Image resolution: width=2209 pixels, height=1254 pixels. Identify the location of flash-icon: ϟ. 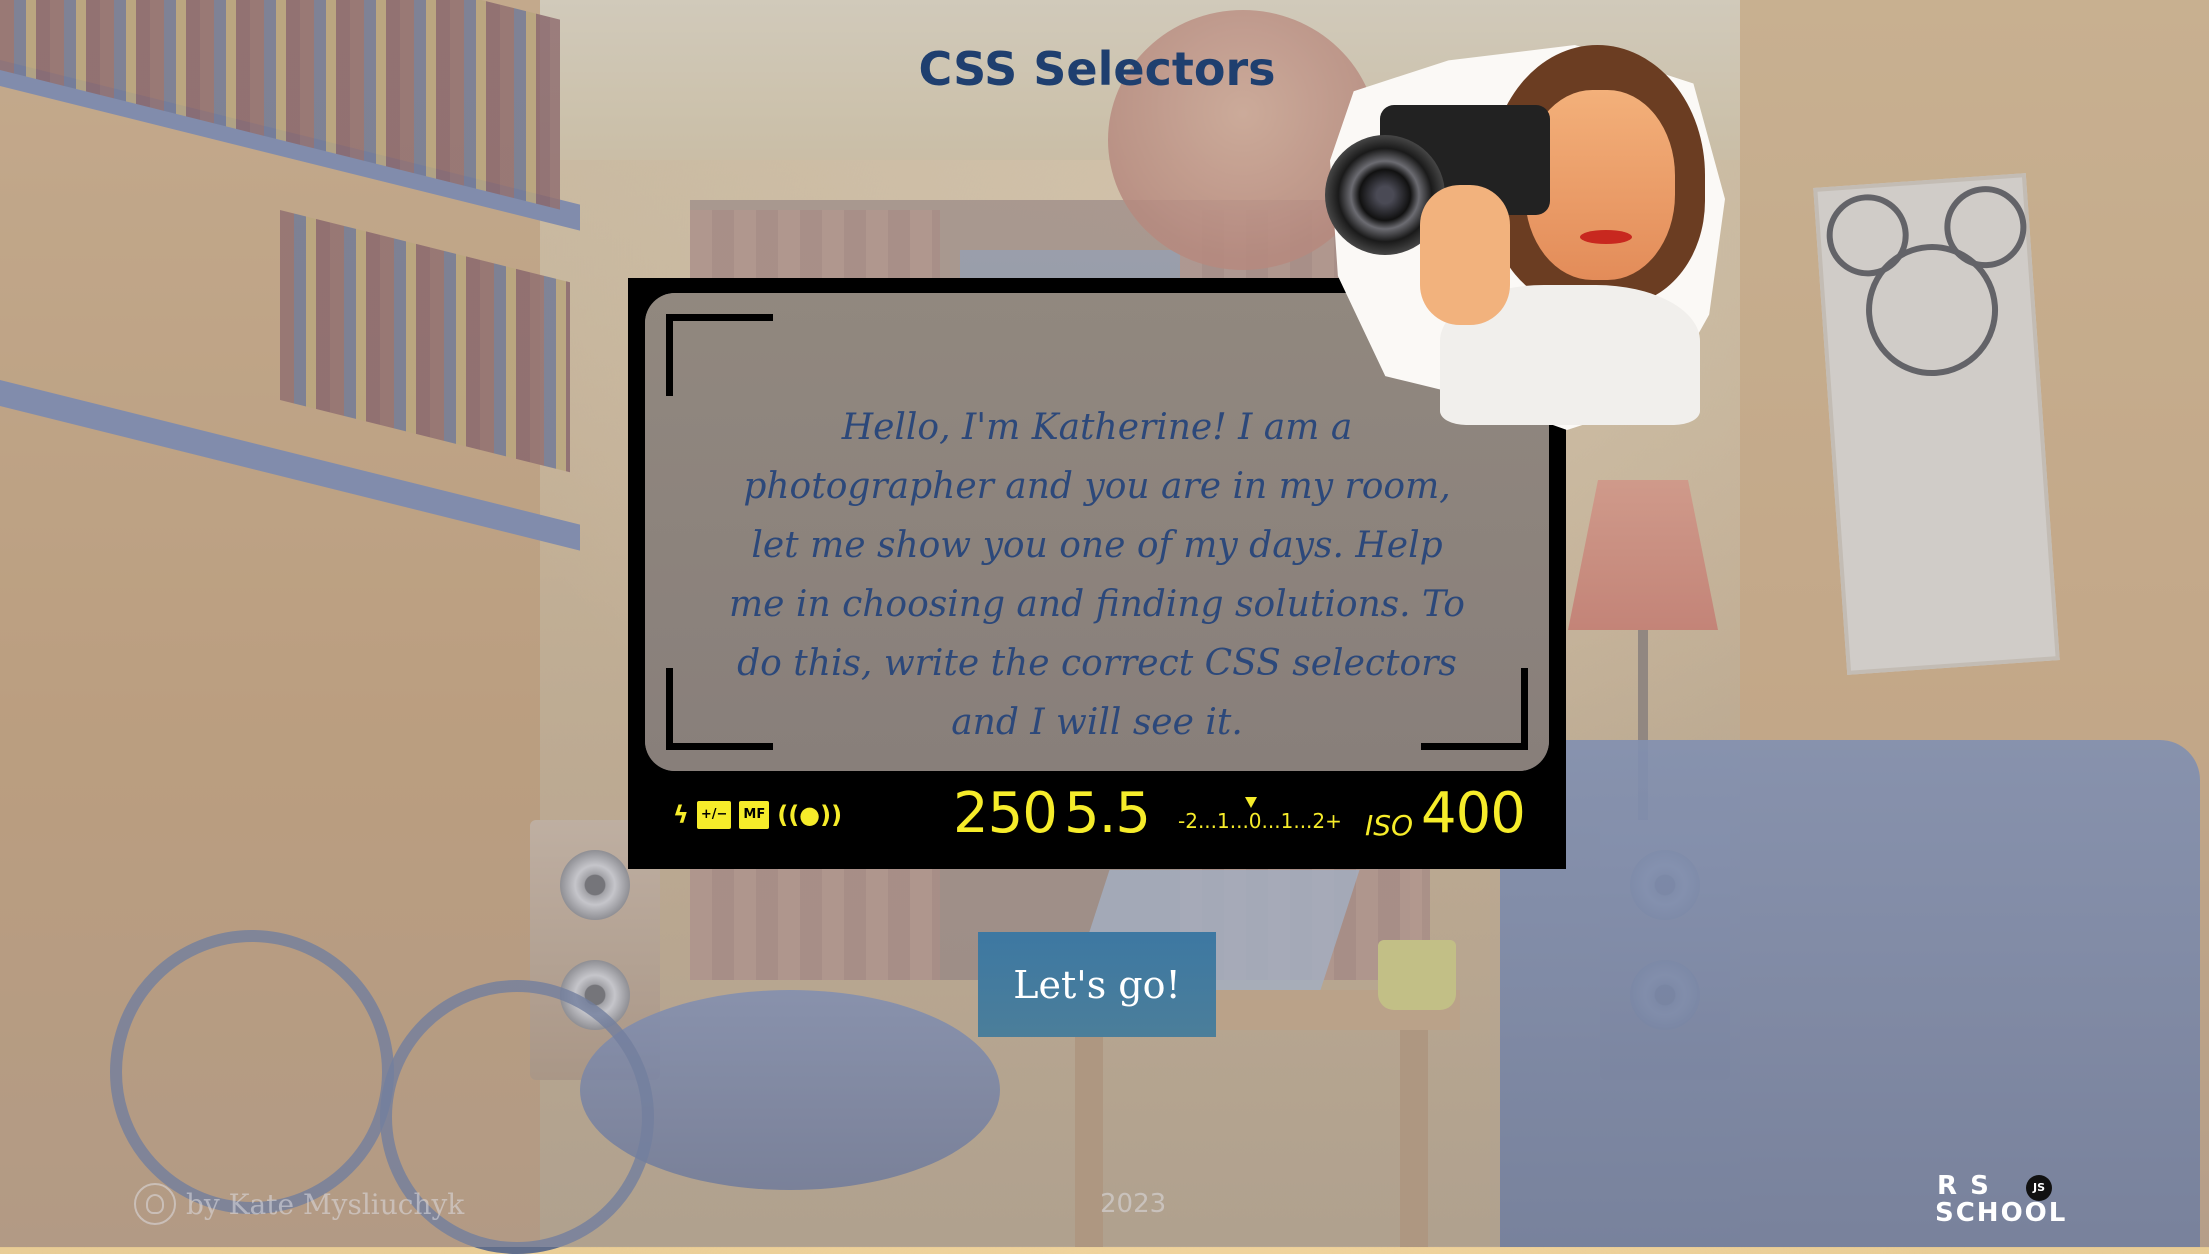
(681, 815).